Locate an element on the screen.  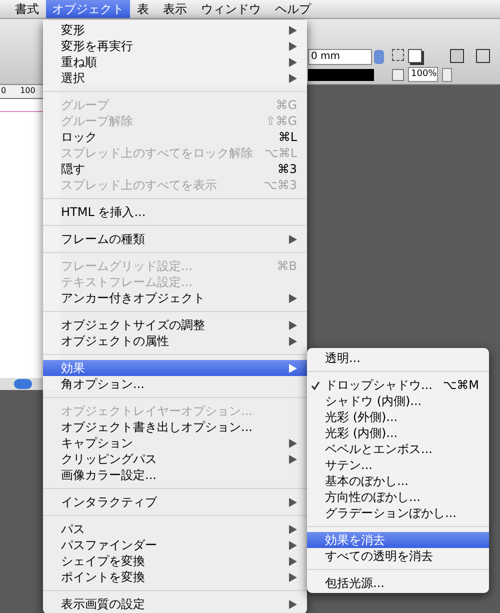
menu-item: オブジェクトサイズの調整 is located at coordinates (175, 325).